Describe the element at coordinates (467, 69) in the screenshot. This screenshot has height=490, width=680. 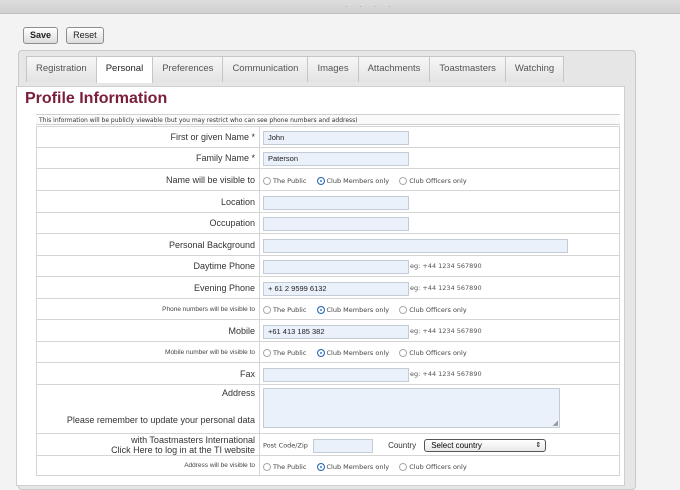
I see `tab-toastmasters: Toastmasters` at that location.